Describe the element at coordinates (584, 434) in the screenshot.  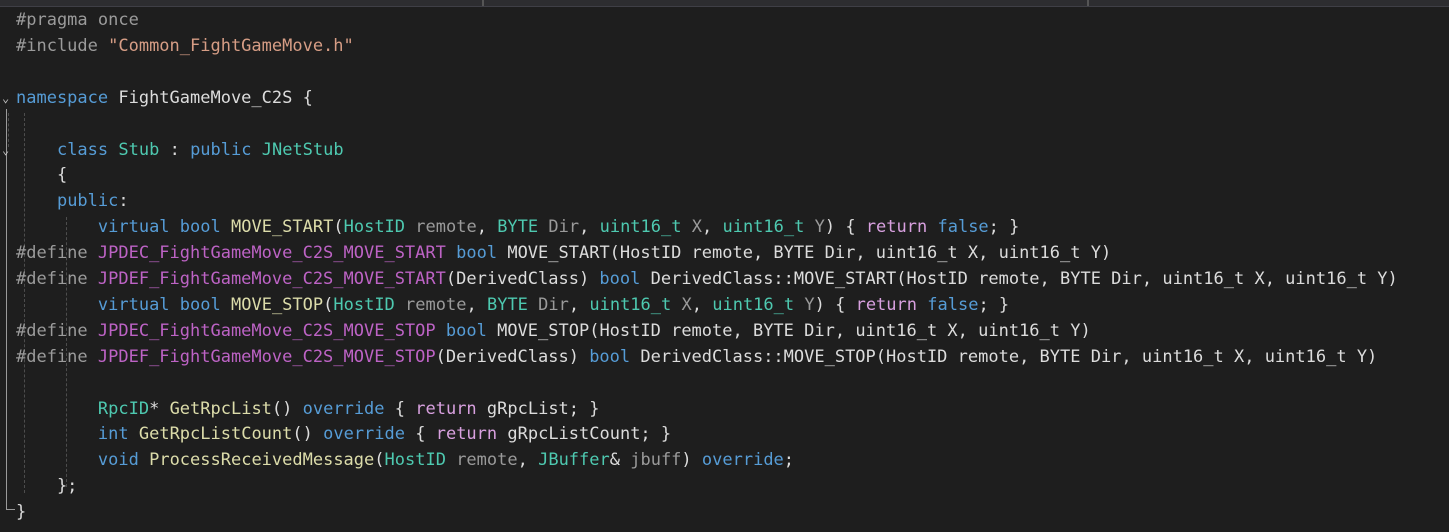
I see `code-token: gRpcListCount; }` at that location.